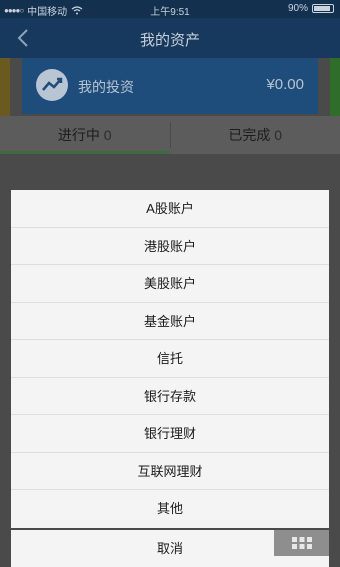  What do you see at coordinates (170, 434) in the screenshot?
I see `sheet-item-bank-wealth: 银行理财` at bounding box center [170, 434].